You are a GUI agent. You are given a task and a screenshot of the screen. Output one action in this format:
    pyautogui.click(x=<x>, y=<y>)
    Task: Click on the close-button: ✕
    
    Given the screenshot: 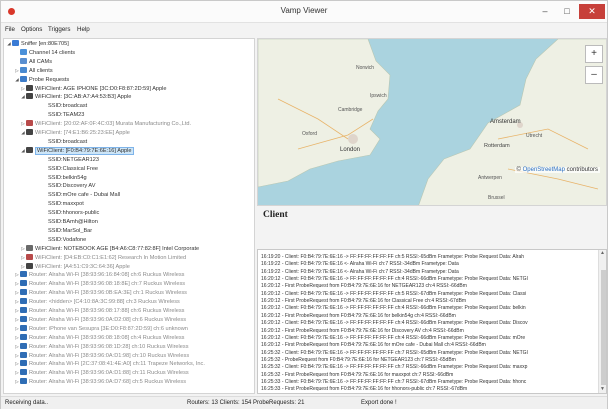 What is the action you would take?
    pyautogui.click(x=592, y=11)
    